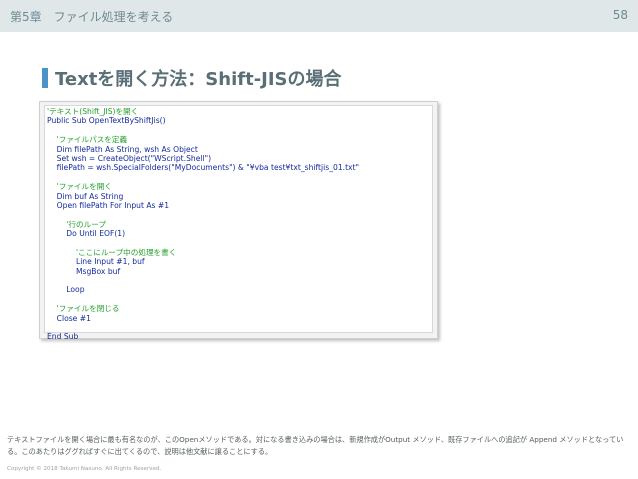 This screenshot has height=479, width=638. What do you see at coordinates (96, 262) in the screenshot?
I see `code-line: Line Input #1, buf` at bounding box center [96, 262].